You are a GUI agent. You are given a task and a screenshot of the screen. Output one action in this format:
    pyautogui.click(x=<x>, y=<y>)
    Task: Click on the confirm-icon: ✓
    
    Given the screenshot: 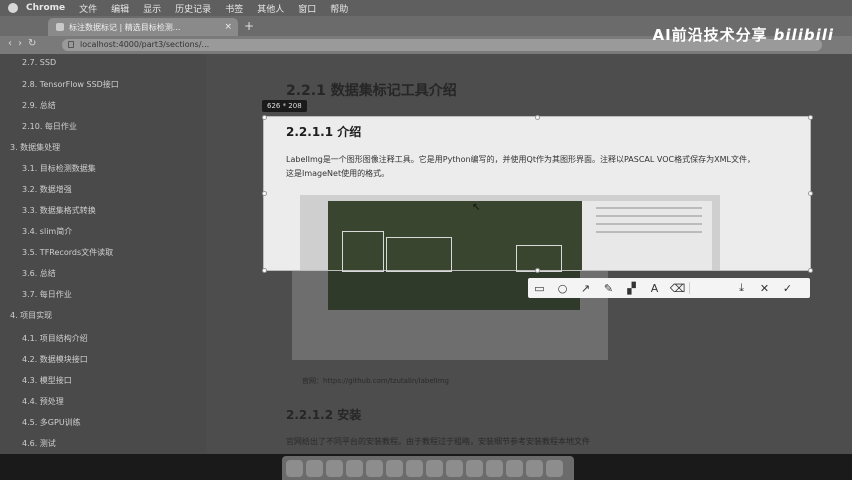 What is the action you would take?
    pyautogui.click(x=787, y=288)
    